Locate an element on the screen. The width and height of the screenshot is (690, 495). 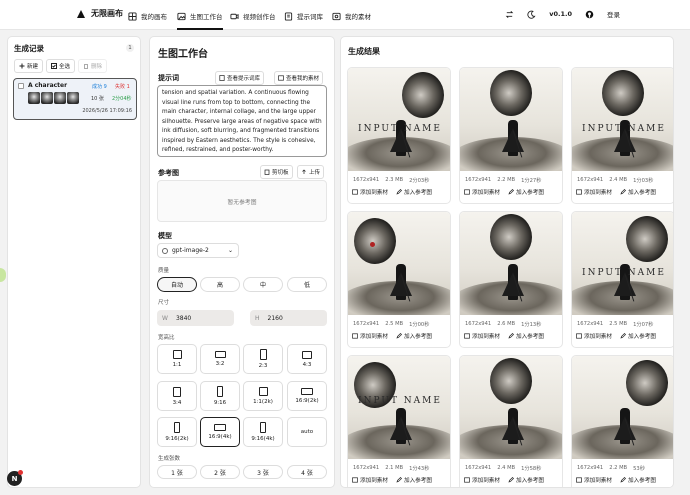
aspect-ratio-option: auto is located at coordinates (307, 432).